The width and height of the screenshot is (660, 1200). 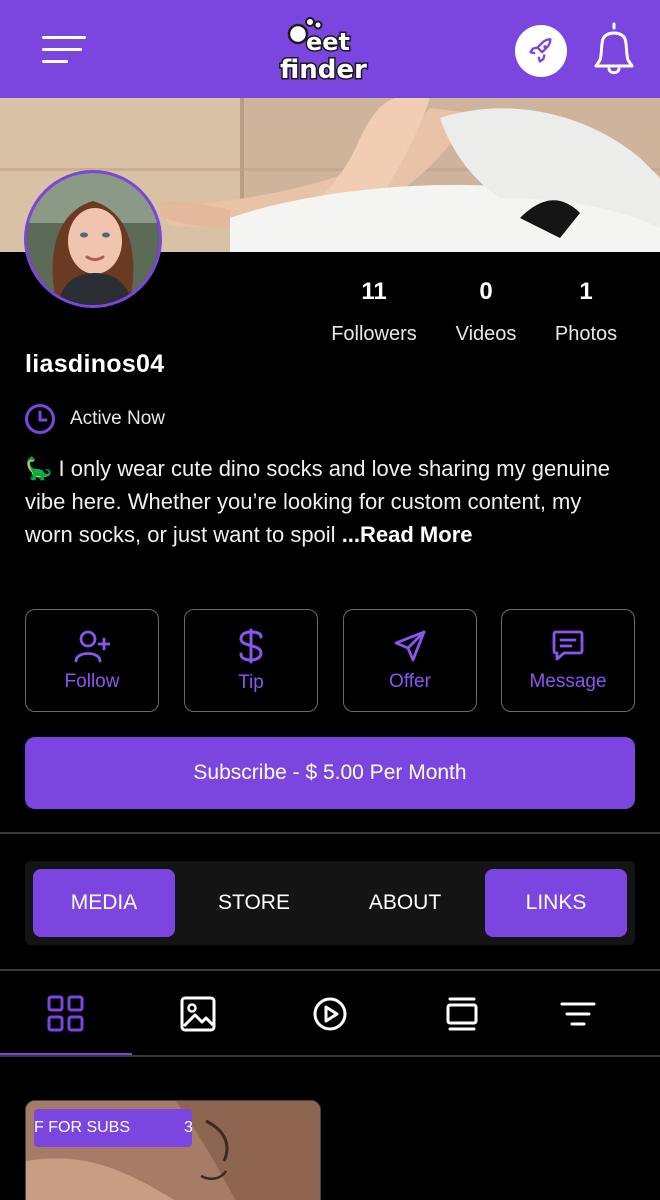 I want to click on notifications-bell-icon, so click(x=614, y=48).